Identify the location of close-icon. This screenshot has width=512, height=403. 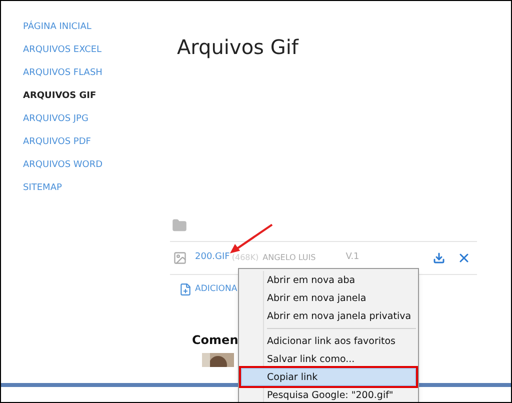
(464, 258).